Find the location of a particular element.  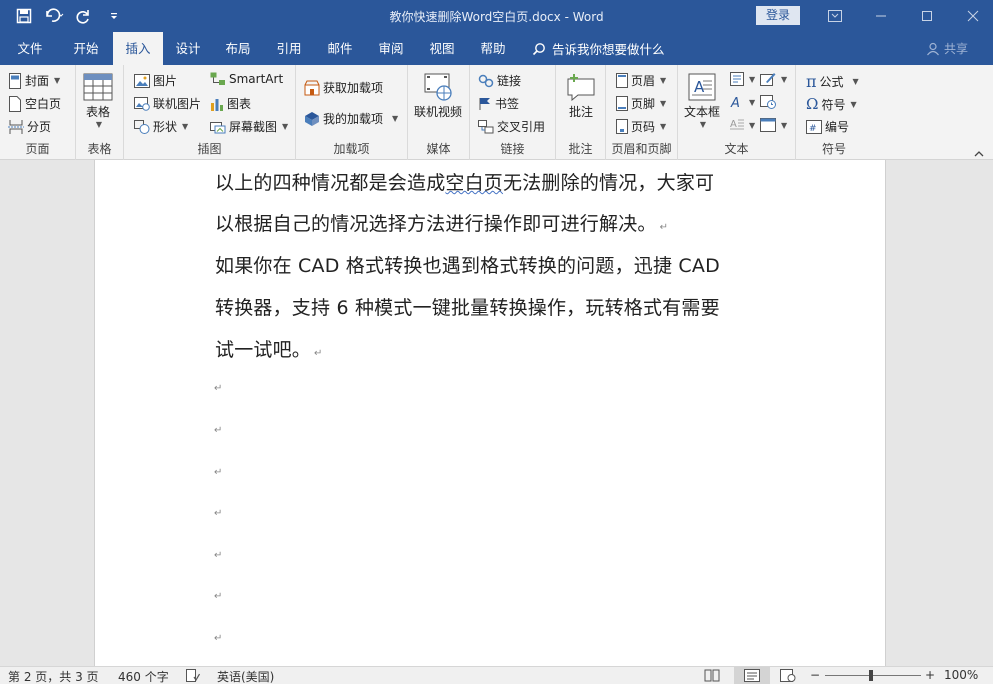

text-line-2: 以根据自己的情况选择方法进行操作即可进行解决。 ↵ is located at coordinates (442, 224).